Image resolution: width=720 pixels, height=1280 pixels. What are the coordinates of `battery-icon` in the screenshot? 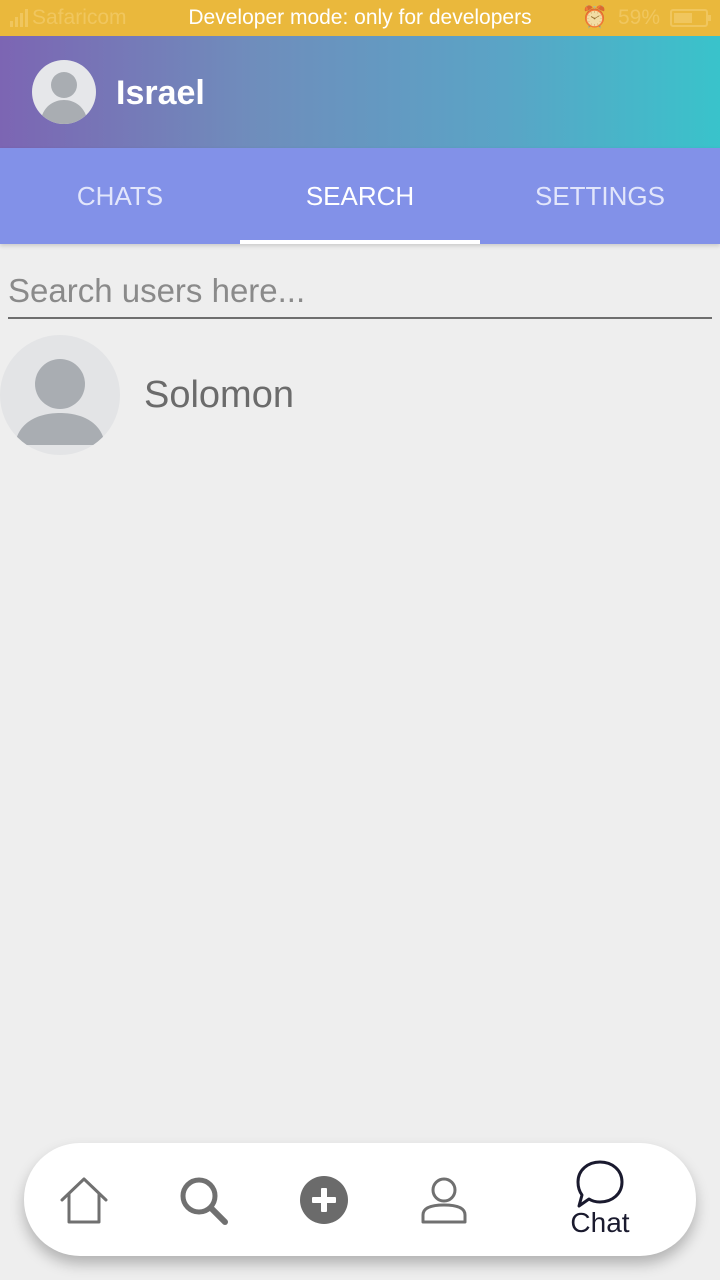 It's located at (690, 18).